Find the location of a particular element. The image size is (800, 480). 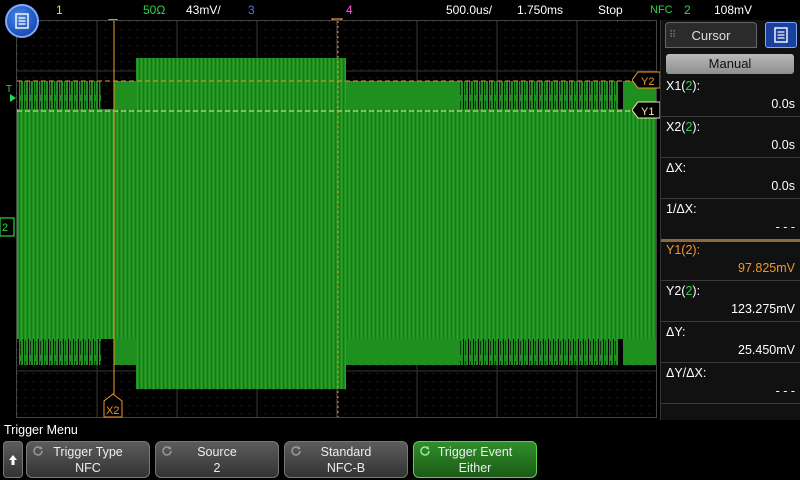

softkey-source: Source 2 is located at coordinates (217, 459).